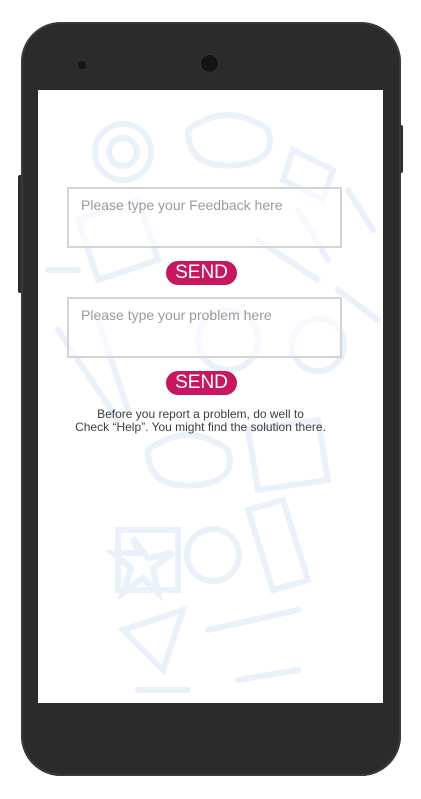 This screenshot has height=799, width=421. I want to click on front-camera, so click(209, 63).